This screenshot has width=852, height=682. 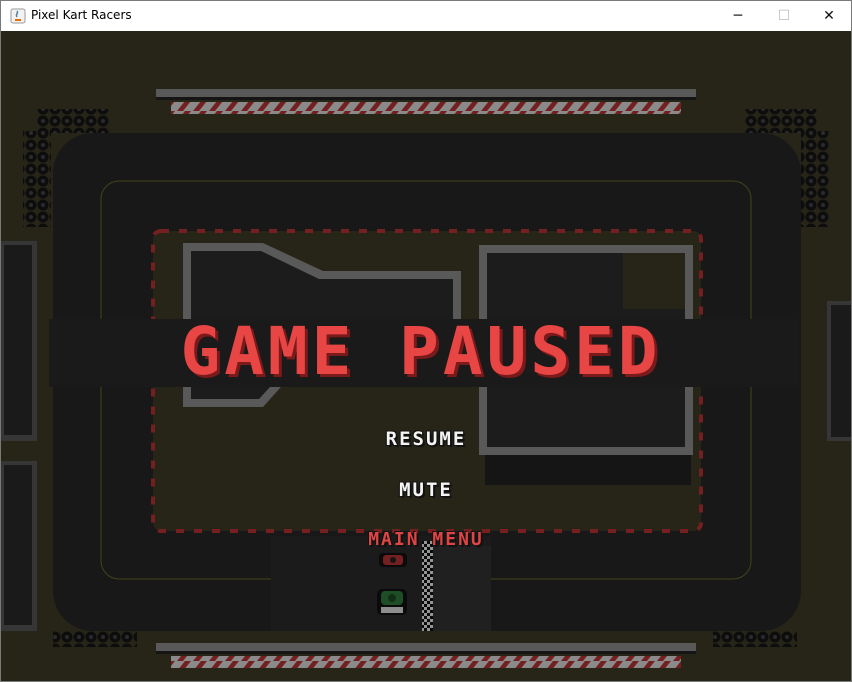 What do you see at coordinates (426, 16) in the screenshot?
I see `title-bar: Pixel Kart Racers ─ ☐ ✕` at bounding box center [426, 16].